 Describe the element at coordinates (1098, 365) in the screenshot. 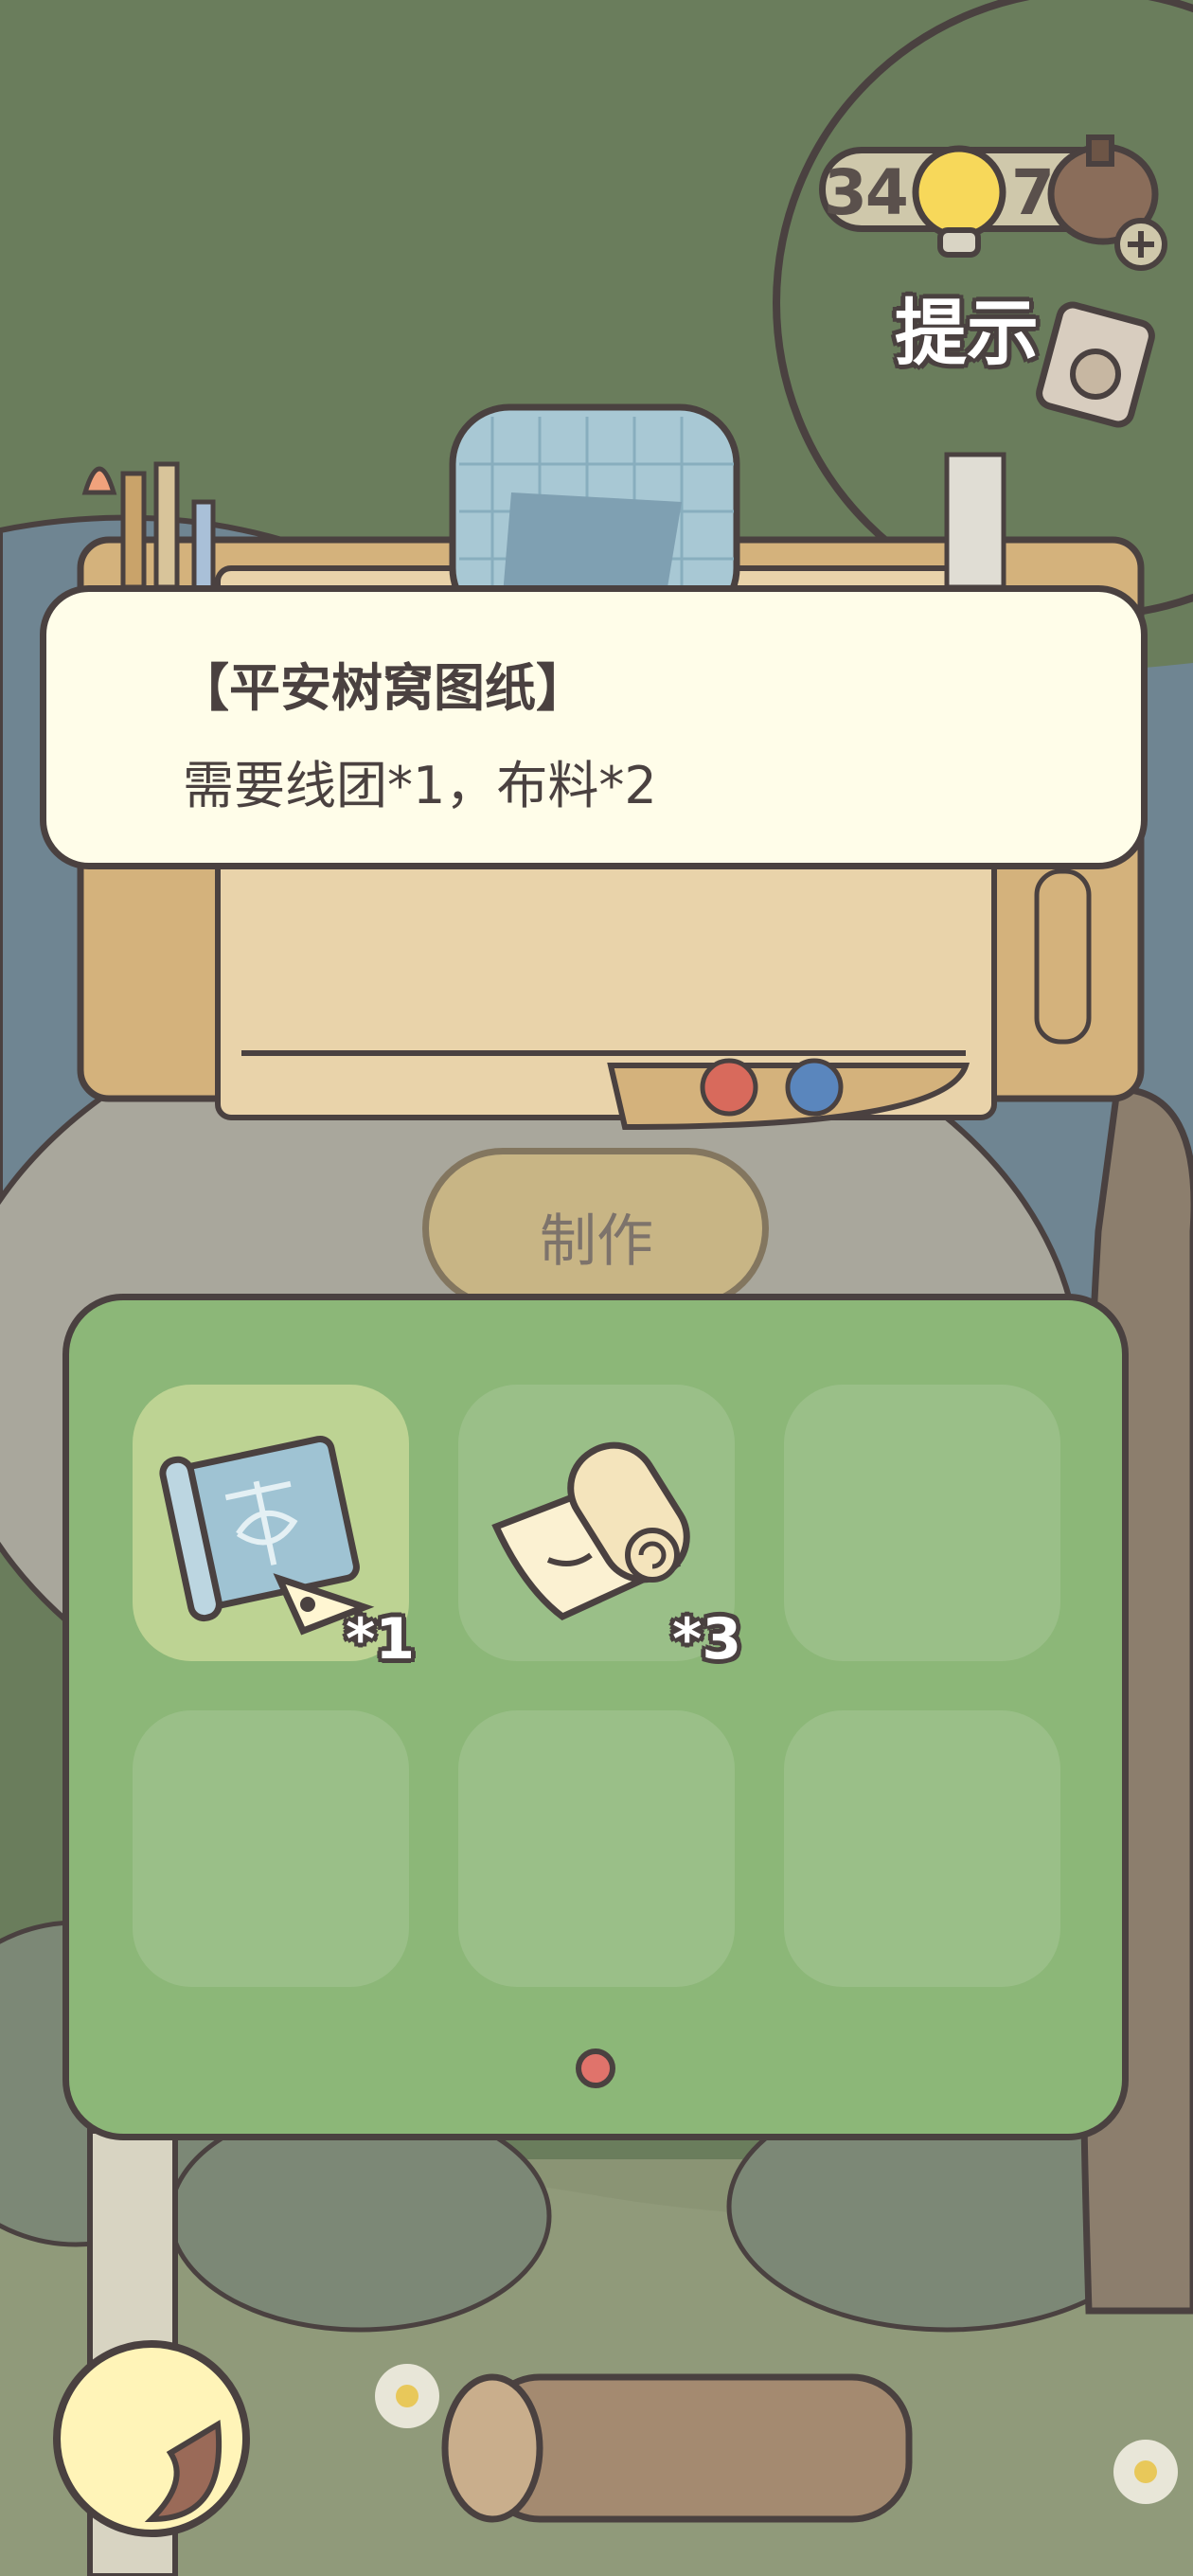

I see `hint-card-icon` at that location.